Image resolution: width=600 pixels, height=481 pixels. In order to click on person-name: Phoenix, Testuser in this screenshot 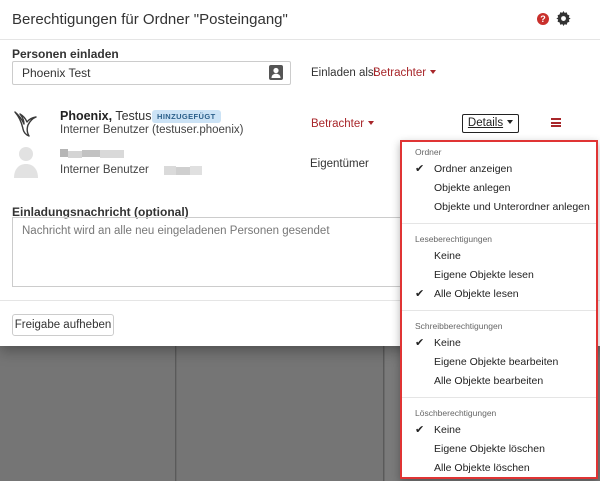, I will do `click(111, 116)`.